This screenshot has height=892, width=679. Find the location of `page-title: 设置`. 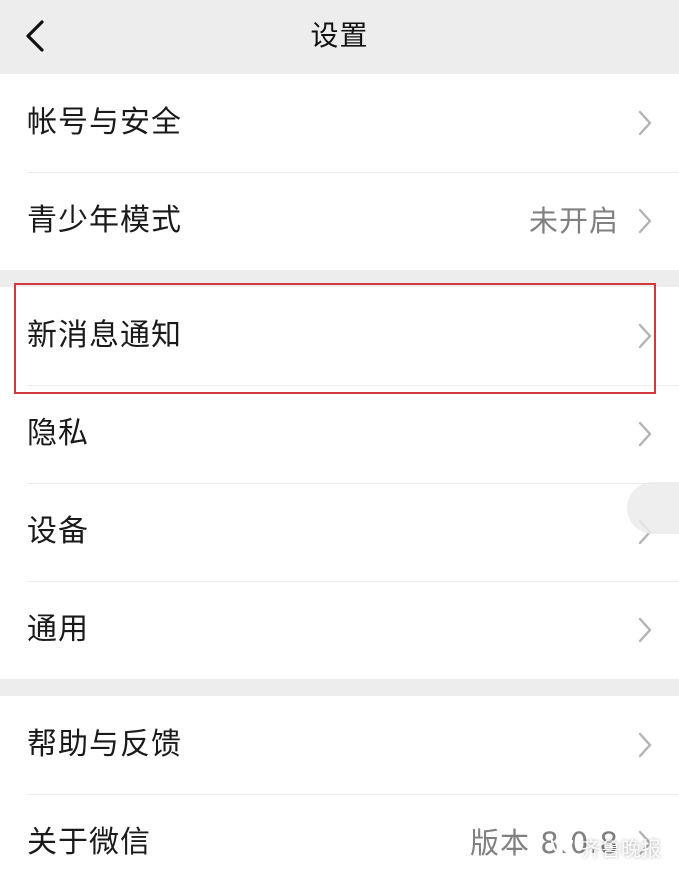

page-title: 设置 is located at coordinates (339, 35).